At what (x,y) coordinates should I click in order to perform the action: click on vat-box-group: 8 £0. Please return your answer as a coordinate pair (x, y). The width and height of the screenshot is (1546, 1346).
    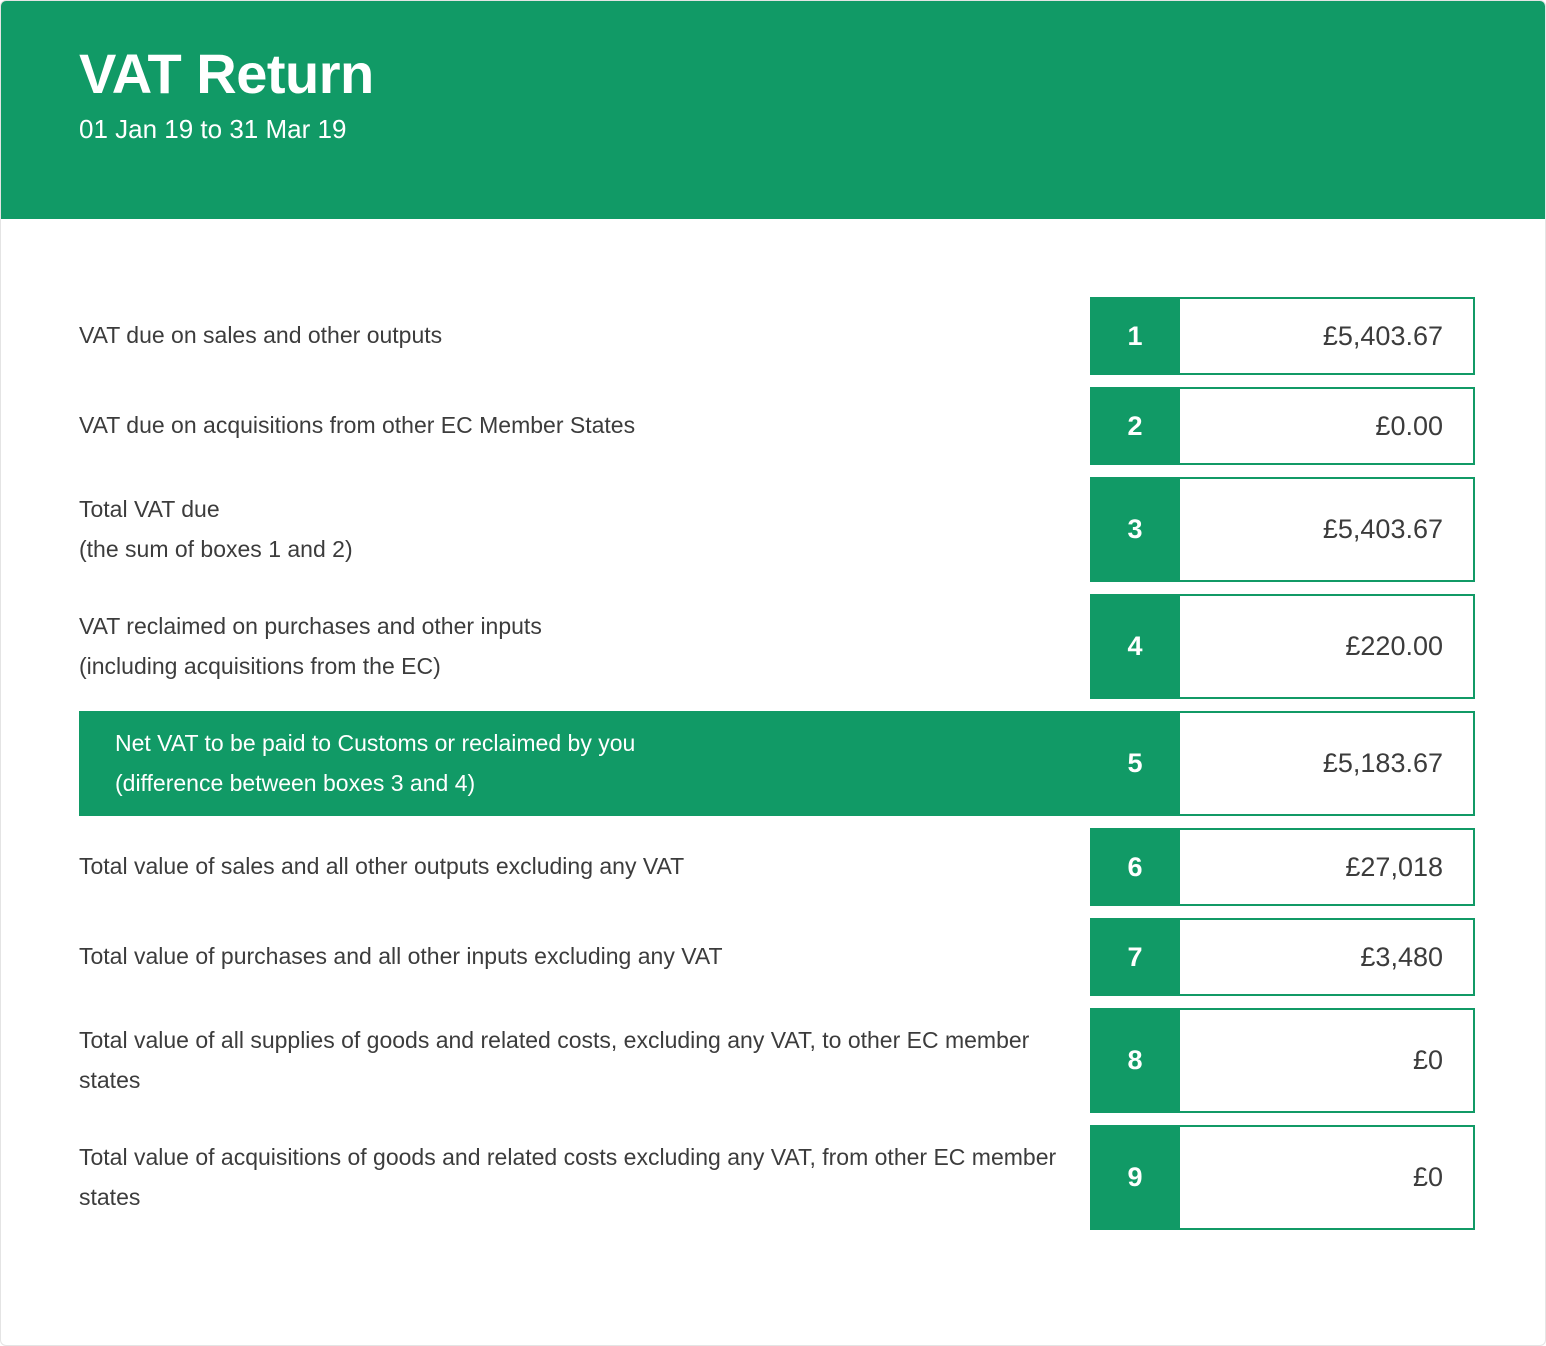
    Looking at the image, I should click on (1282, 1060).